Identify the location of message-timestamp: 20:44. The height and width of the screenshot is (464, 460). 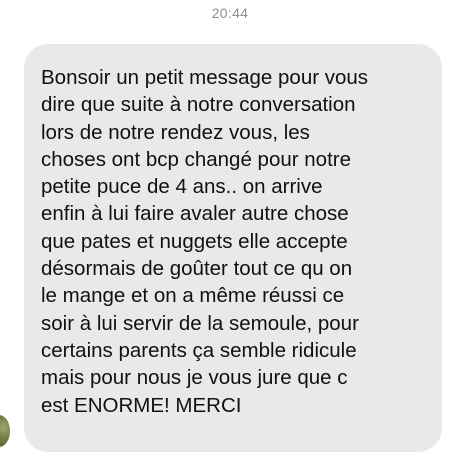
(230, 13).